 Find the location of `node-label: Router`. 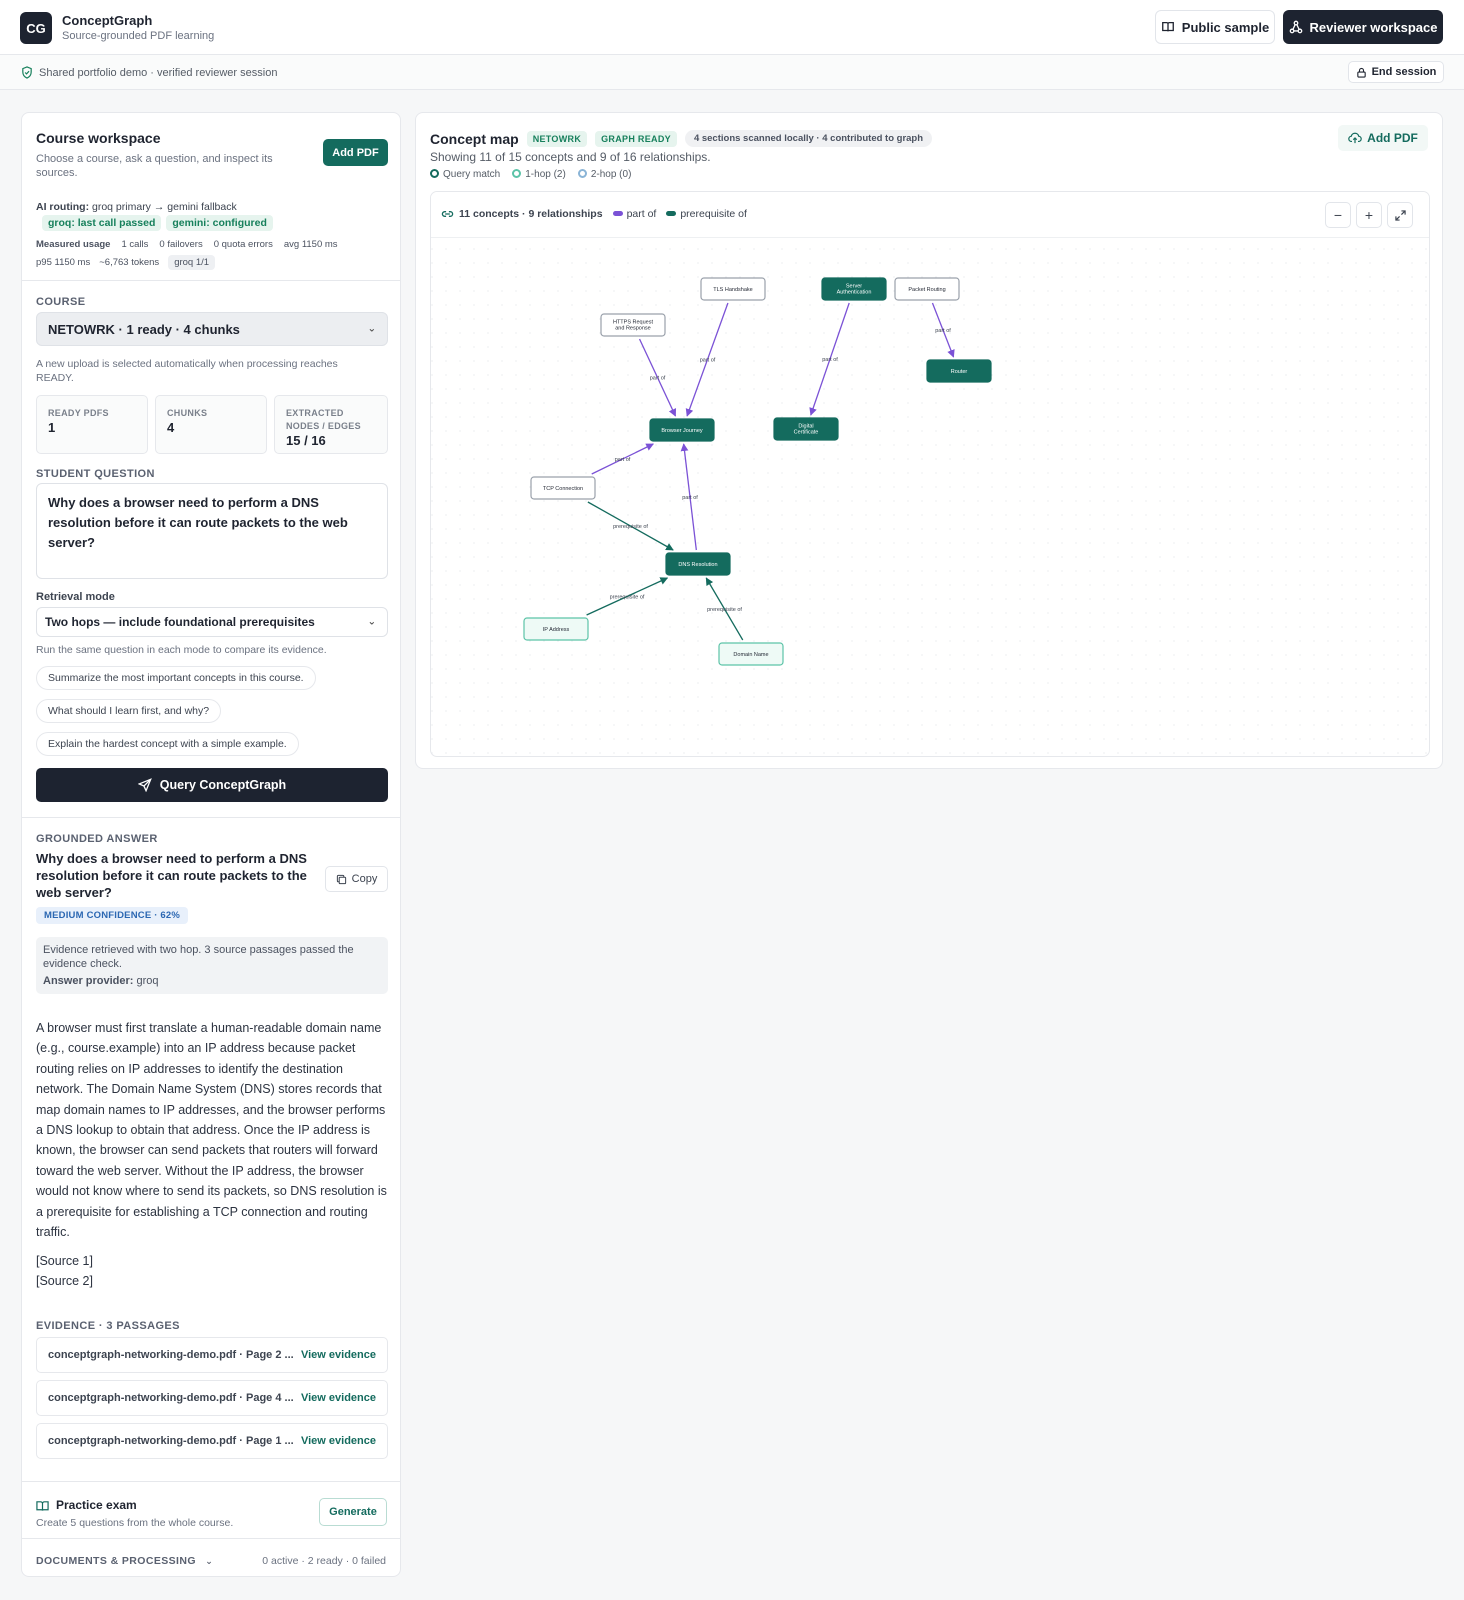

node-label: Router is located at coordinates (959, 372).